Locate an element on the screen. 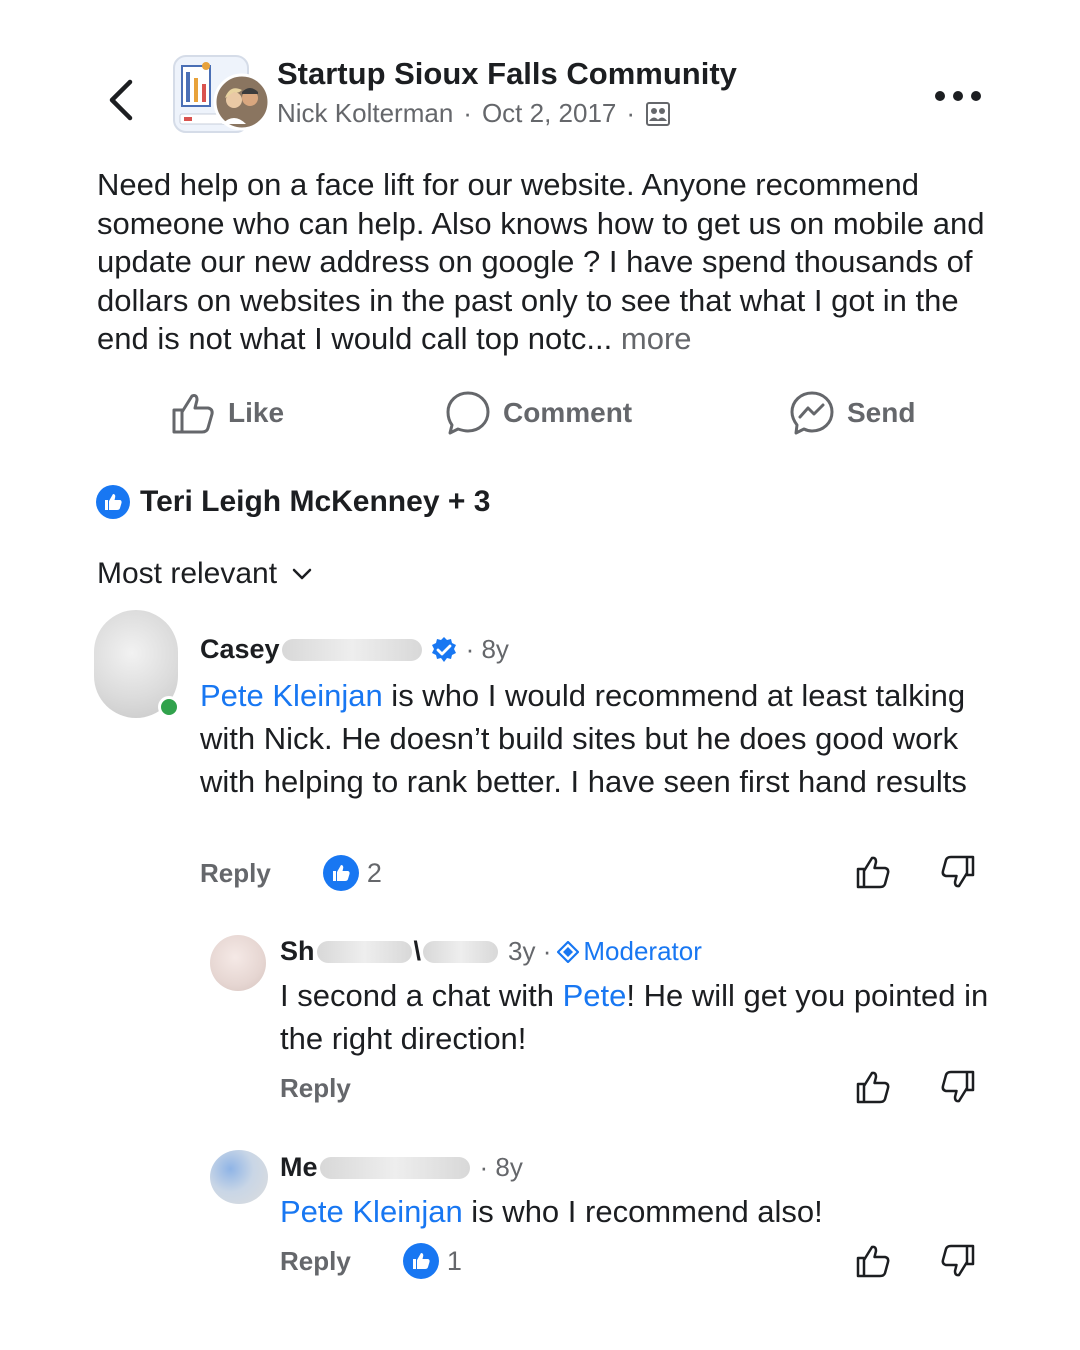 Image resolution: width=1080 pixels, height=1350 pixels. reaction-count: 2 is located at coordinates (352, 873).